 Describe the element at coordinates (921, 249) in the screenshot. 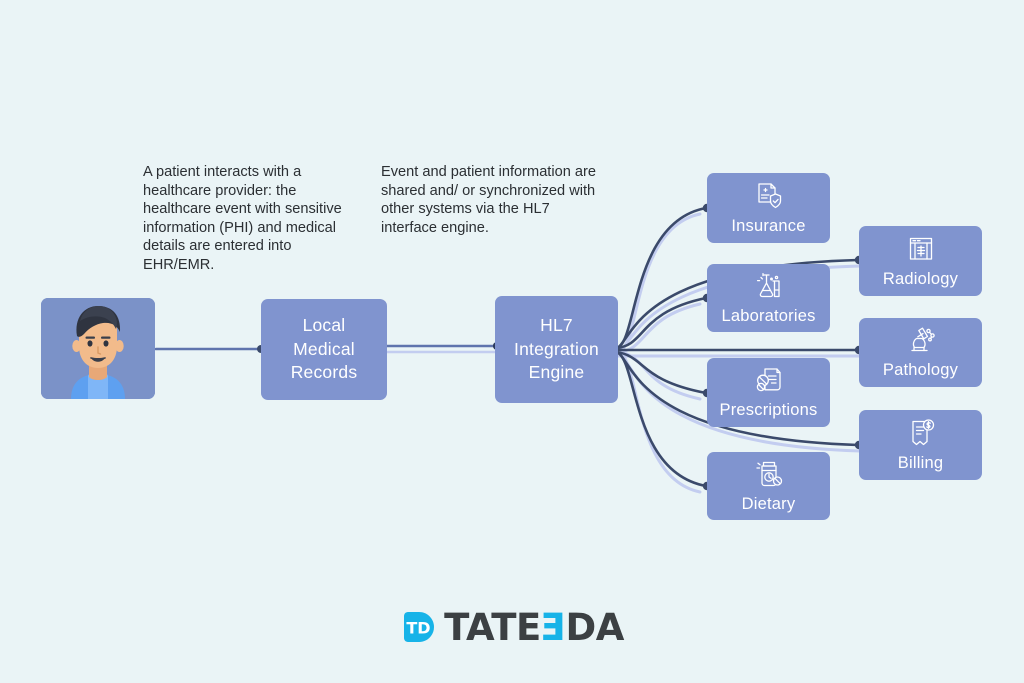

I see `radiology-xray-scan-icon` at that location.